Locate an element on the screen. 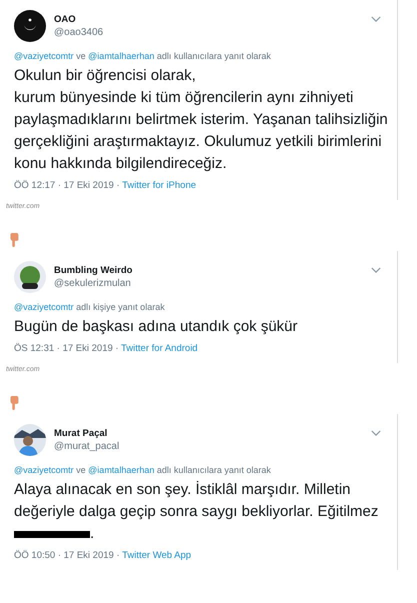 Image resolution: width=417 pixels, height=603 pixels. source-link: Twitter Web App is located at coordinates (157, 555).